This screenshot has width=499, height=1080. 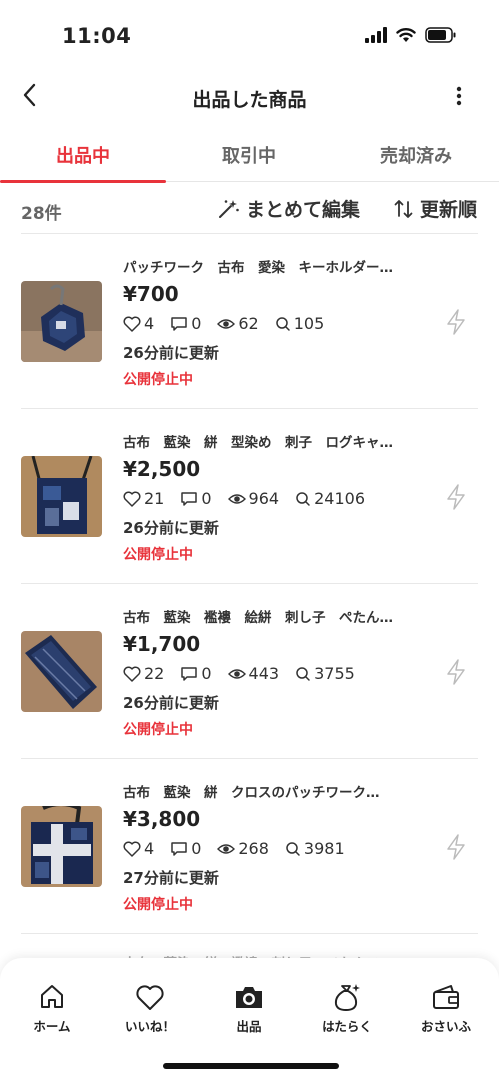 What do you see at coordinates (162, 644) in the screenshot?
I see `item-price: ¥1,700` at bounding box center [162, 644].